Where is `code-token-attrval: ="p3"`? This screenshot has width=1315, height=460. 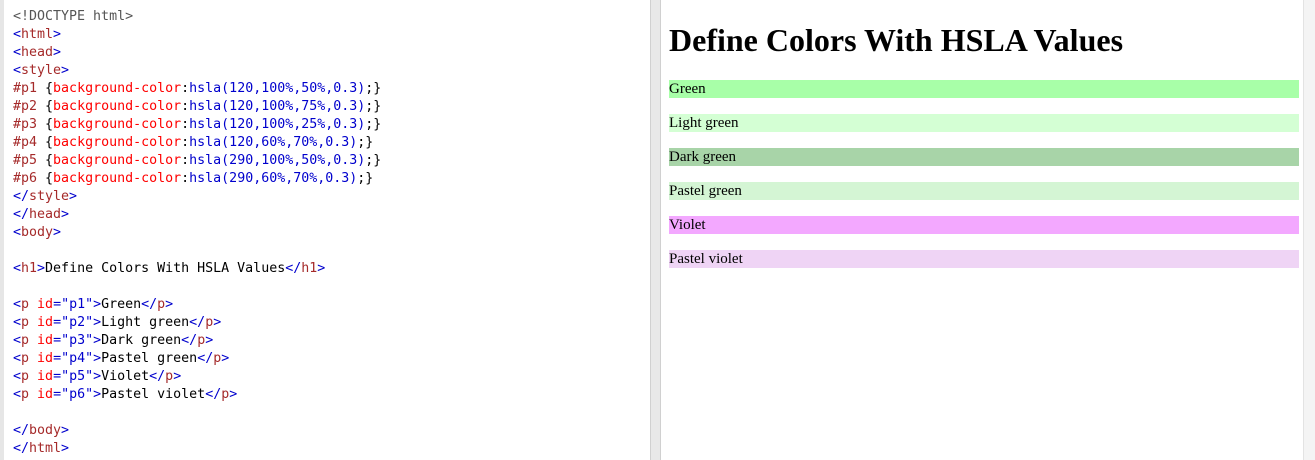
code-token-attrval: ="p3" is located at coordinates (73, 340).